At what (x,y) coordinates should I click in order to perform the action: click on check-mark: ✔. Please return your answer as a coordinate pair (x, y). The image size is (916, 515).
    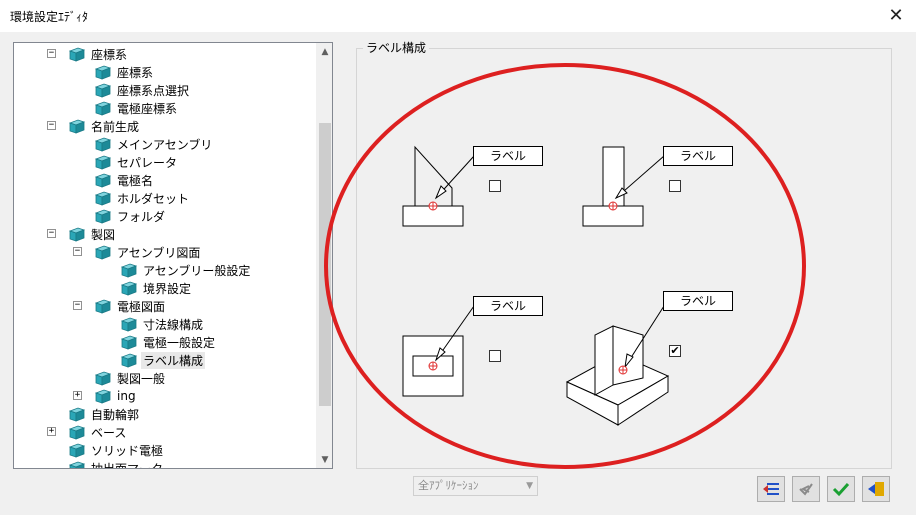
    Looking at the image, I should click on (675, 350).